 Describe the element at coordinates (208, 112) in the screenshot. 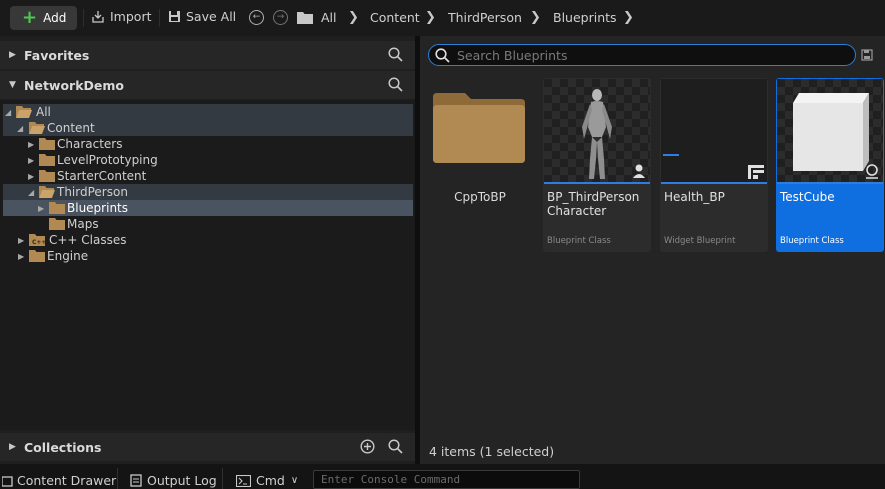

I see `tree-item-all: ◢ All` at that location.